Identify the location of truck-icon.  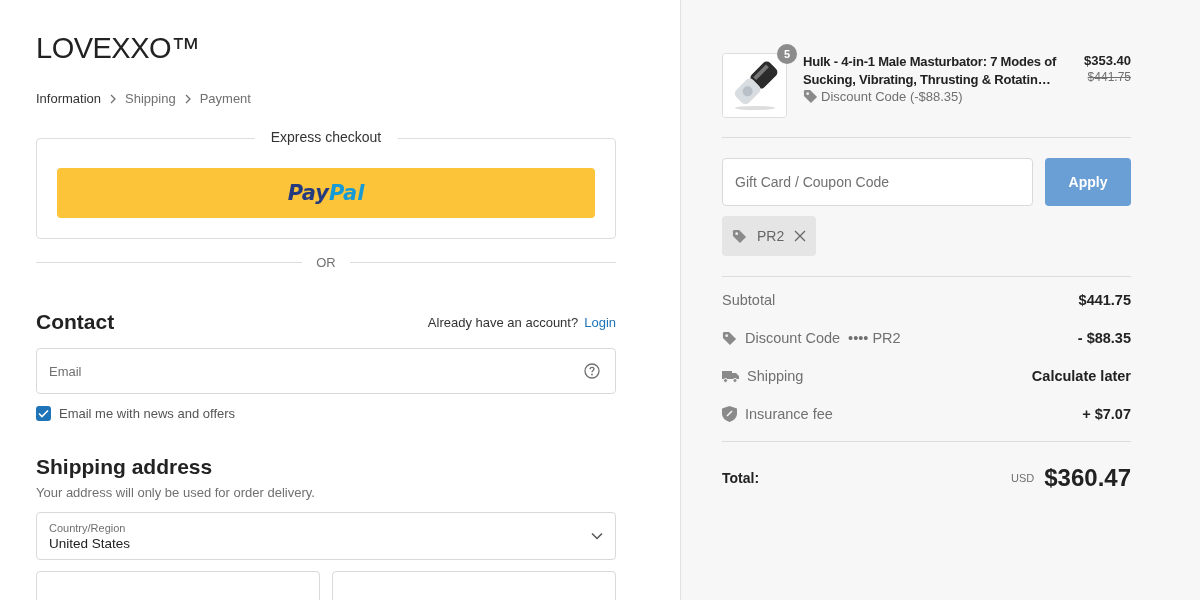
(730, 376).